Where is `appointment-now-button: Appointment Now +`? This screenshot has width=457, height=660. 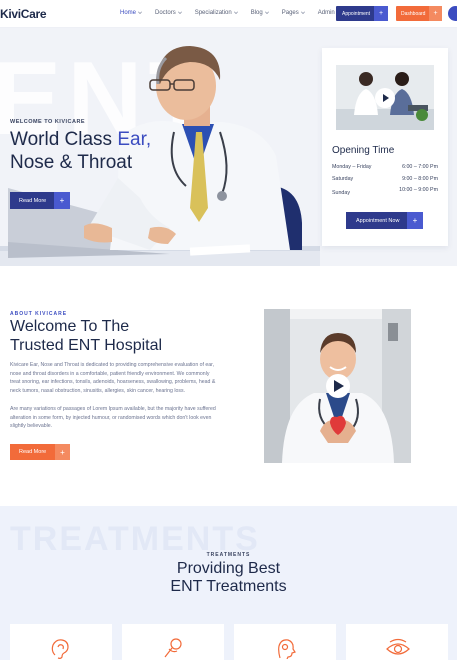
appointment-now-button: Appointment Now + is located at coordinates (384, 220).